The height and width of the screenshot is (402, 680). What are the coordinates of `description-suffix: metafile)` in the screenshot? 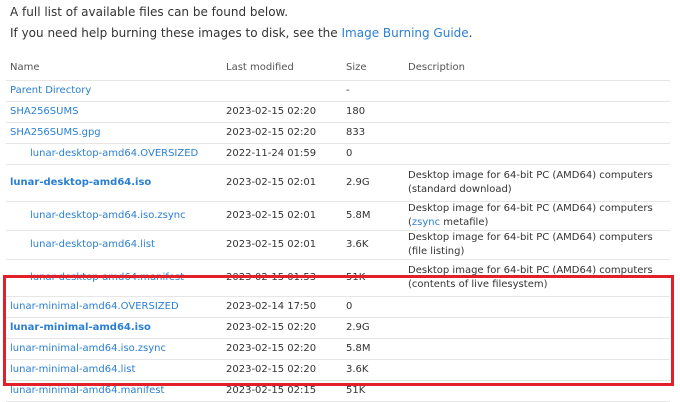 It's located at (464, 222).